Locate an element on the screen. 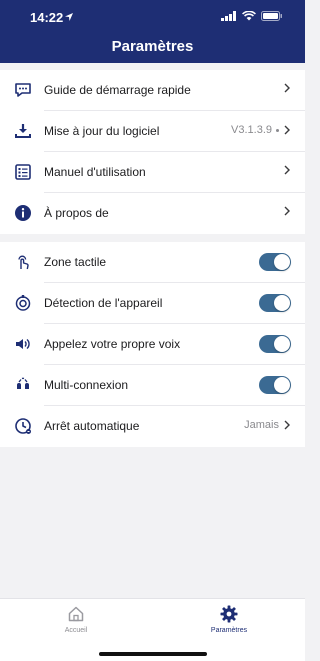 This screenshot has width=320, height=661. info-icon is located at coordinates (23, 213).